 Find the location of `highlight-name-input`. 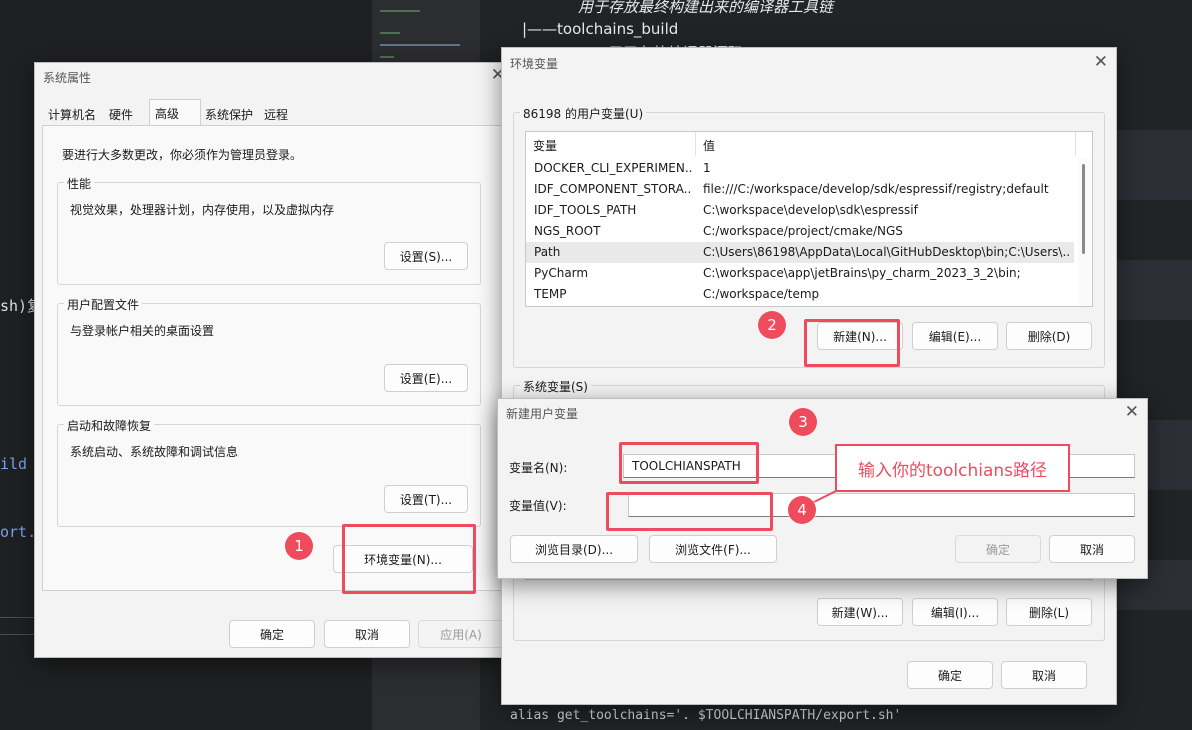

highlight-name-input is located at coordinates (689, 463).